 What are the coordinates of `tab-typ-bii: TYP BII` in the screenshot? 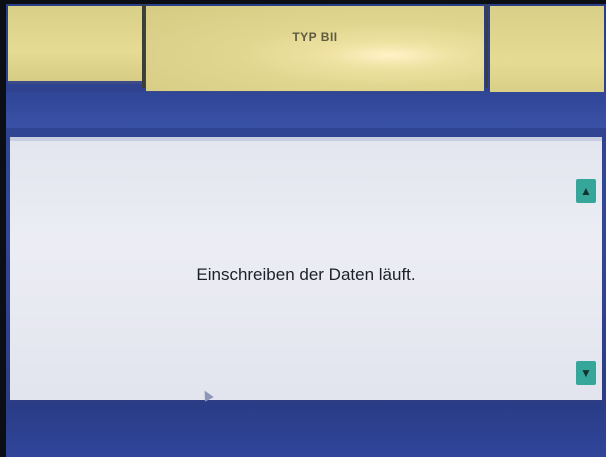 It's located at (315, 50).